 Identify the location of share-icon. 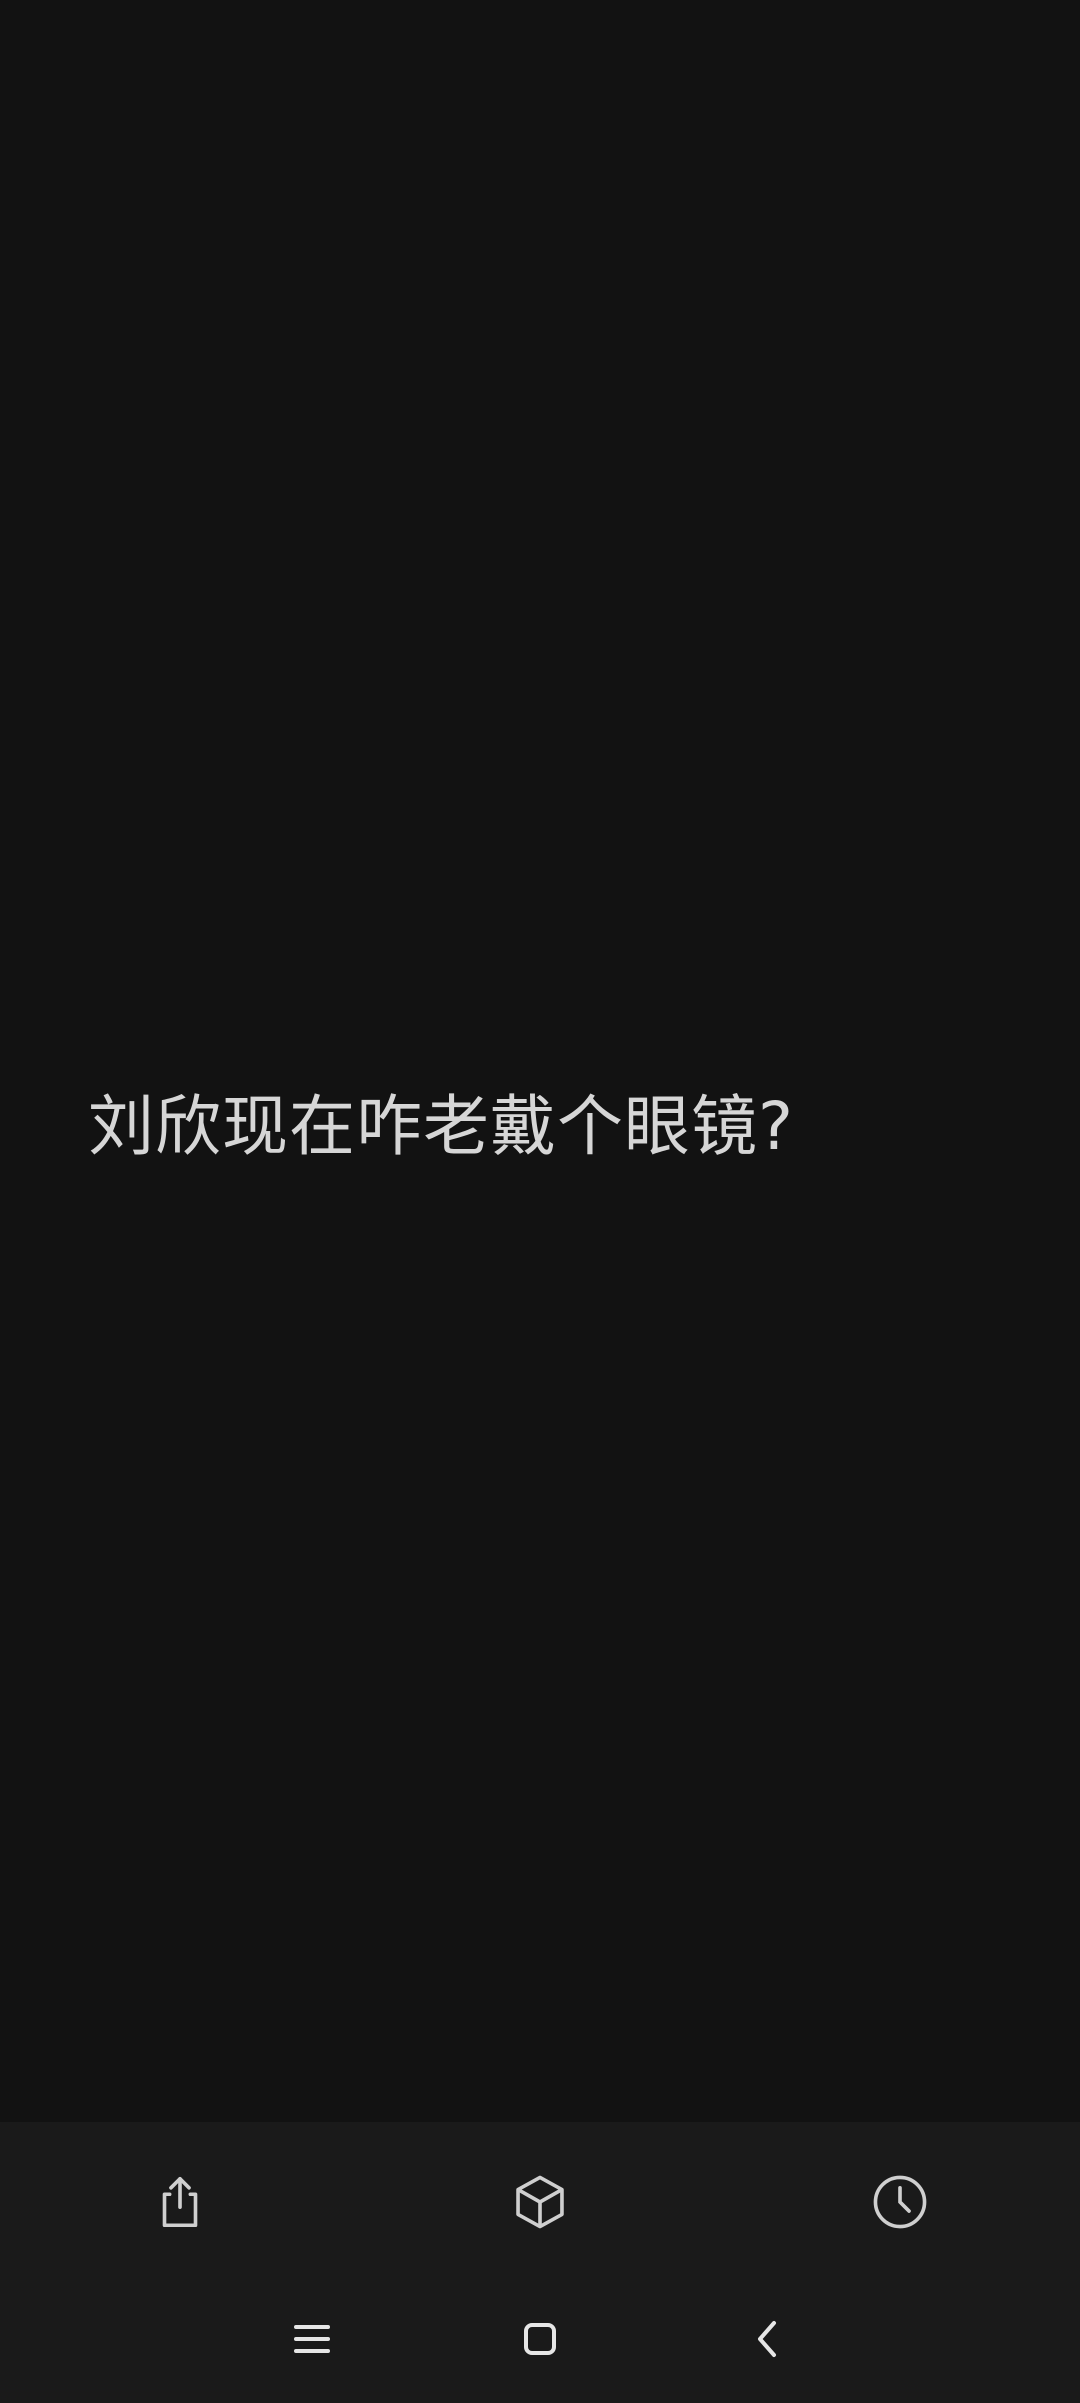
(180, 2202).